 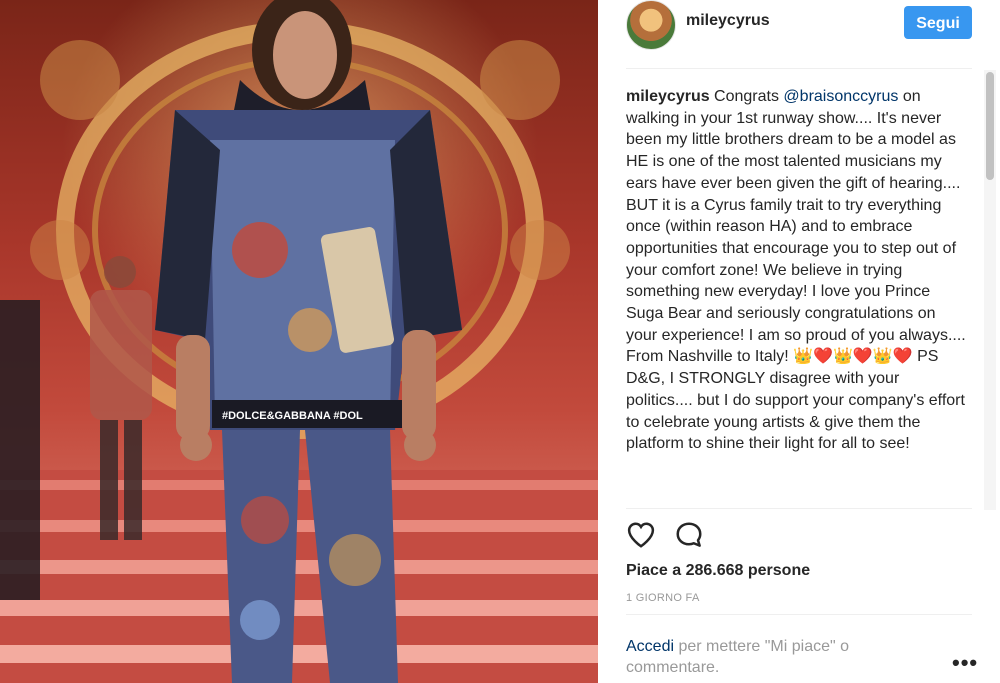 I want to click on like-count: Piace a 286.668 persone, so click(x=718, y=571).